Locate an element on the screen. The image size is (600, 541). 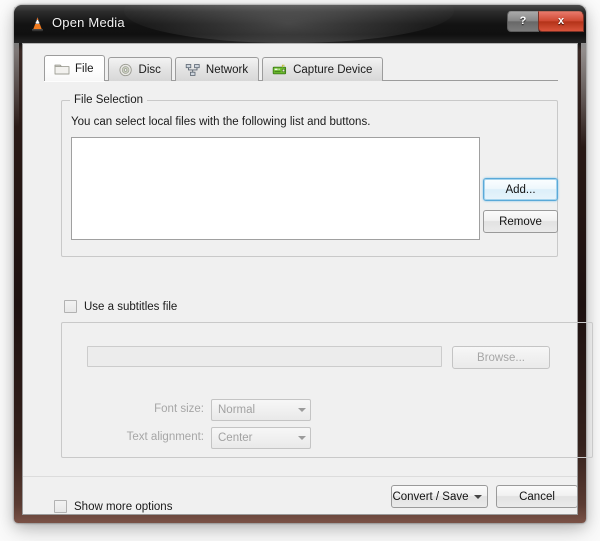
text-alignment-label: Text alignment: is located at coordinates (165, 437).